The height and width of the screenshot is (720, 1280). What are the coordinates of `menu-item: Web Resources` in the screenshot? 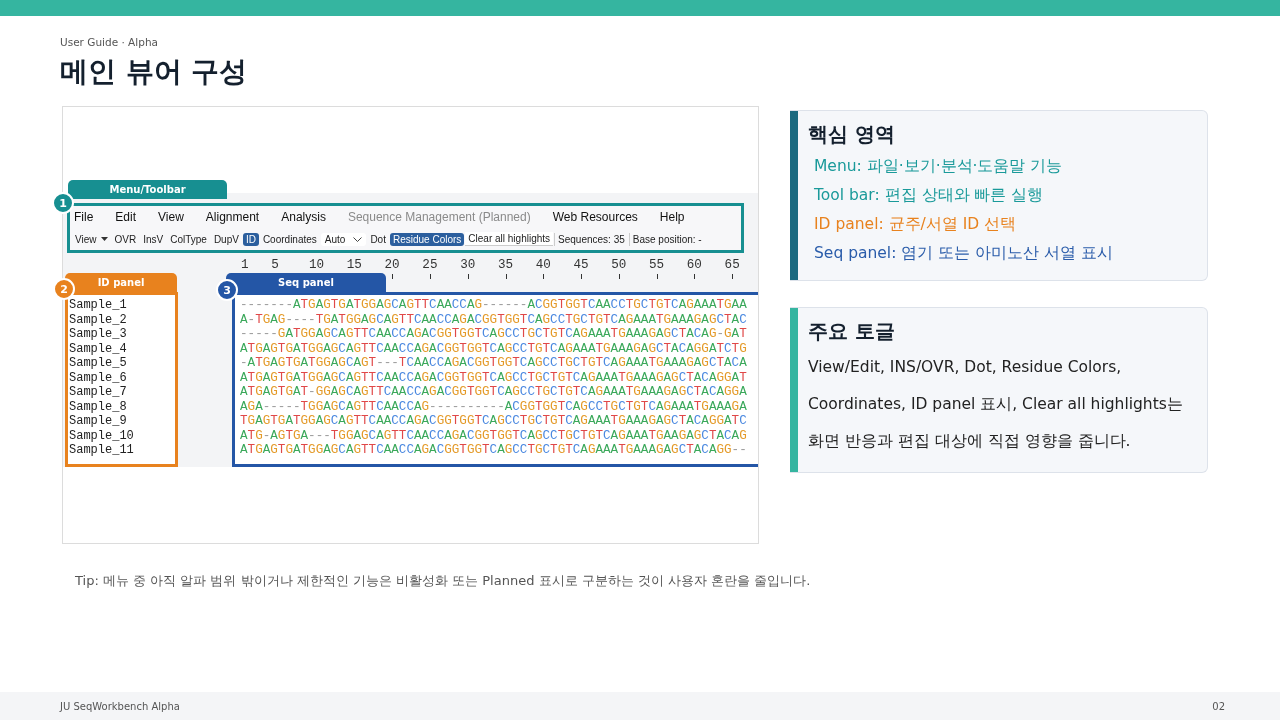 It's located at (602, 217).